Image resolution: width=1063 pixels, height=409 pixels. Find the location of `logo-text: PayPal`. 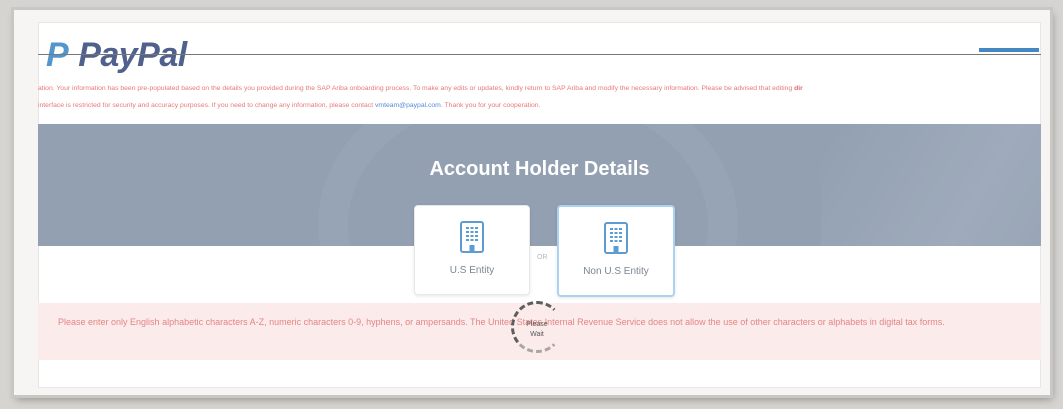

logo-text: PayPal is located at coordinates (132, 55).